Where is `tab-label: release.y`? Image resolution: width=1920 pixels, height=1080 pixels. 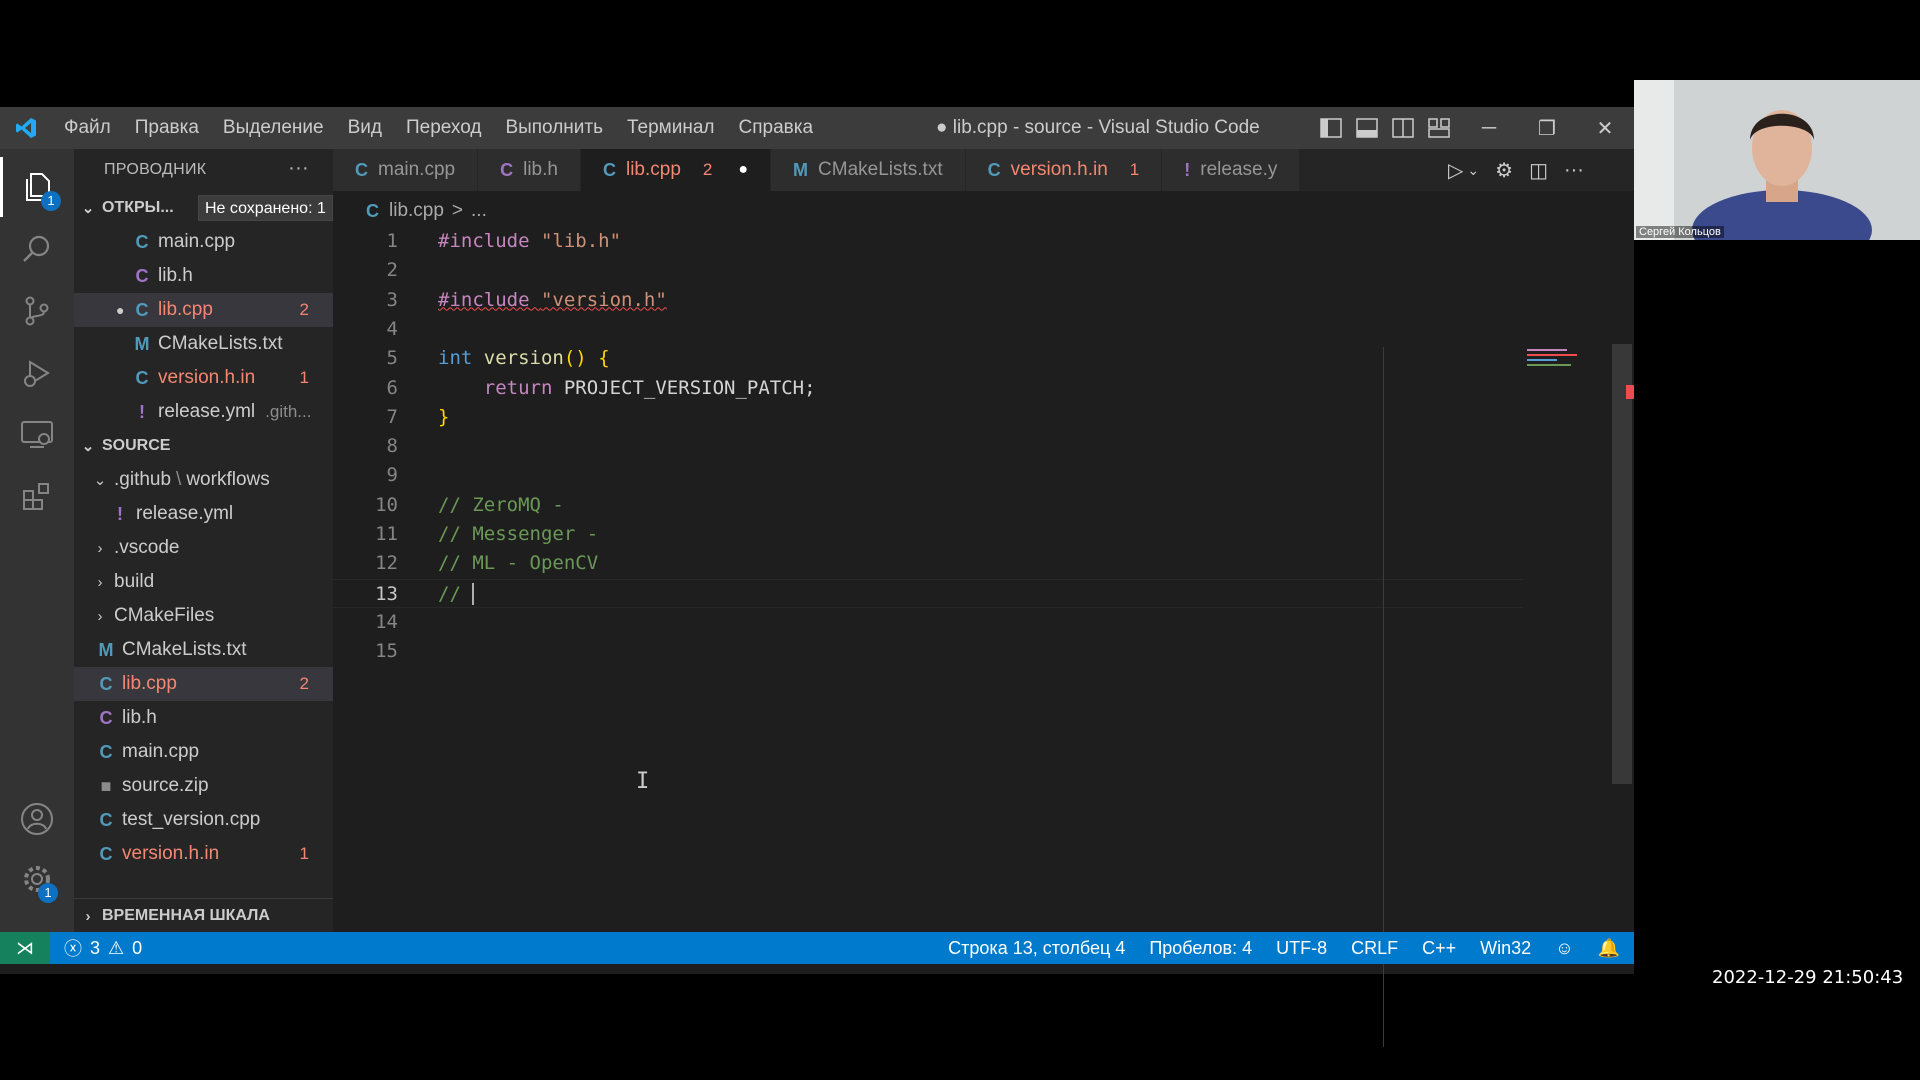
tab-label: release.y is located at coordinates (1239, 169).